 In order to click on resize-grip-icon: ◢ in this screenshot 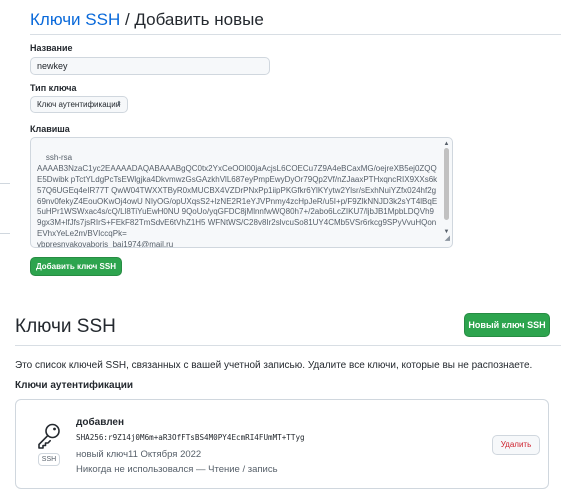, I will do `click(447, 239)`.